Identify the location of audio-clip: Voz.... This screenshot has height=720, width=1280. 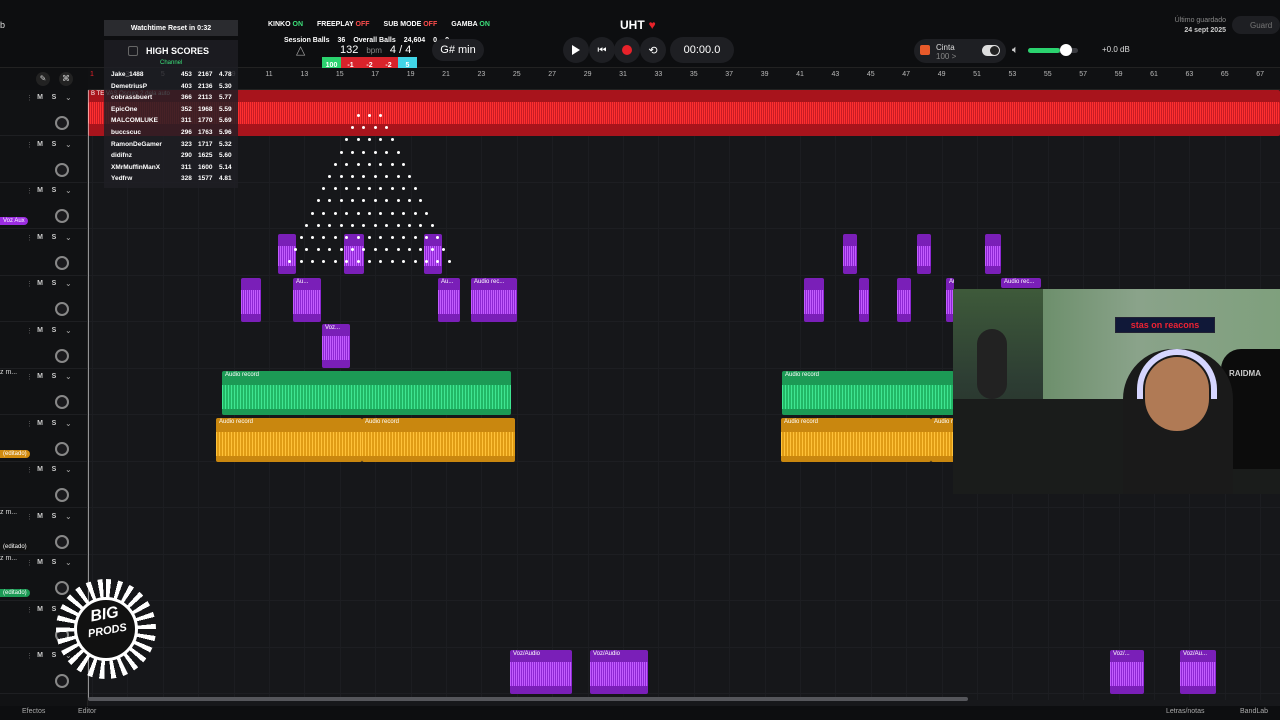
(336, 346).